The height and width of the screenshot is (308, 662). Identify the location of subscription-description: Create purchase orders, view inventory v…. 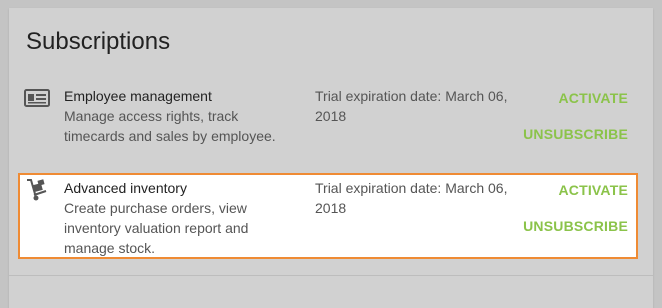
(156, 228).